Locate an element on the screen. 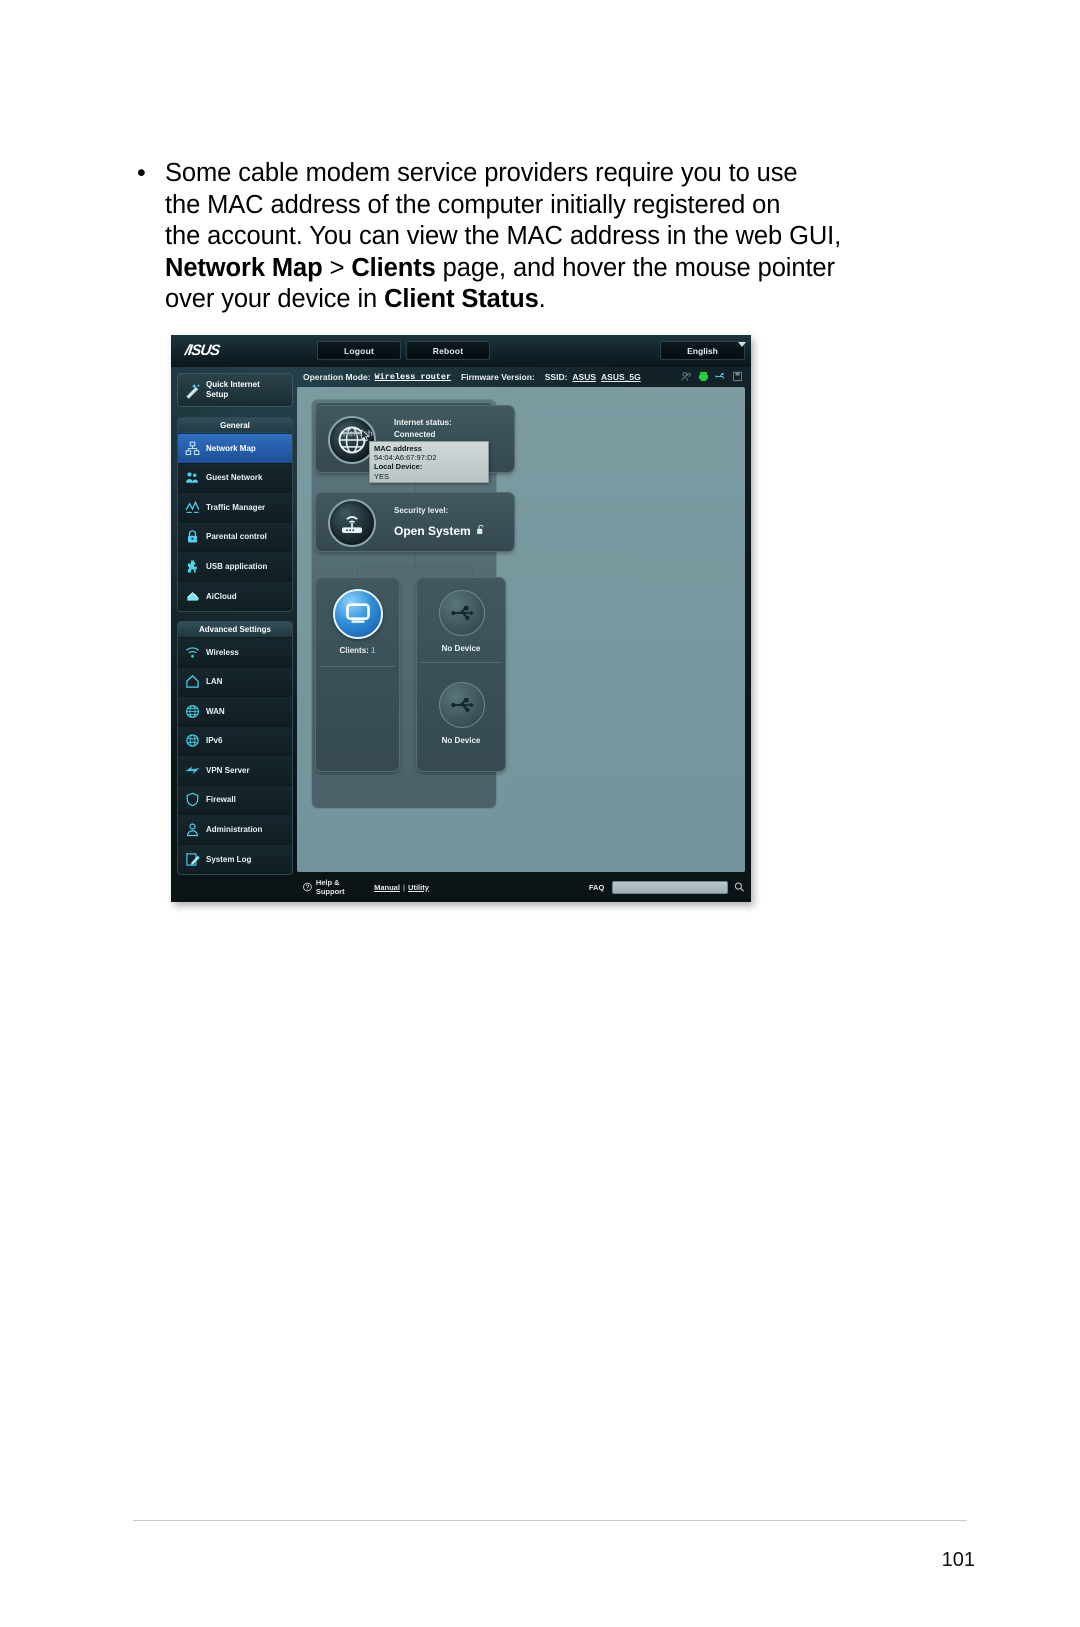  sidebar-item-aicloud: AiCloud is located at coordinates (235, 596).